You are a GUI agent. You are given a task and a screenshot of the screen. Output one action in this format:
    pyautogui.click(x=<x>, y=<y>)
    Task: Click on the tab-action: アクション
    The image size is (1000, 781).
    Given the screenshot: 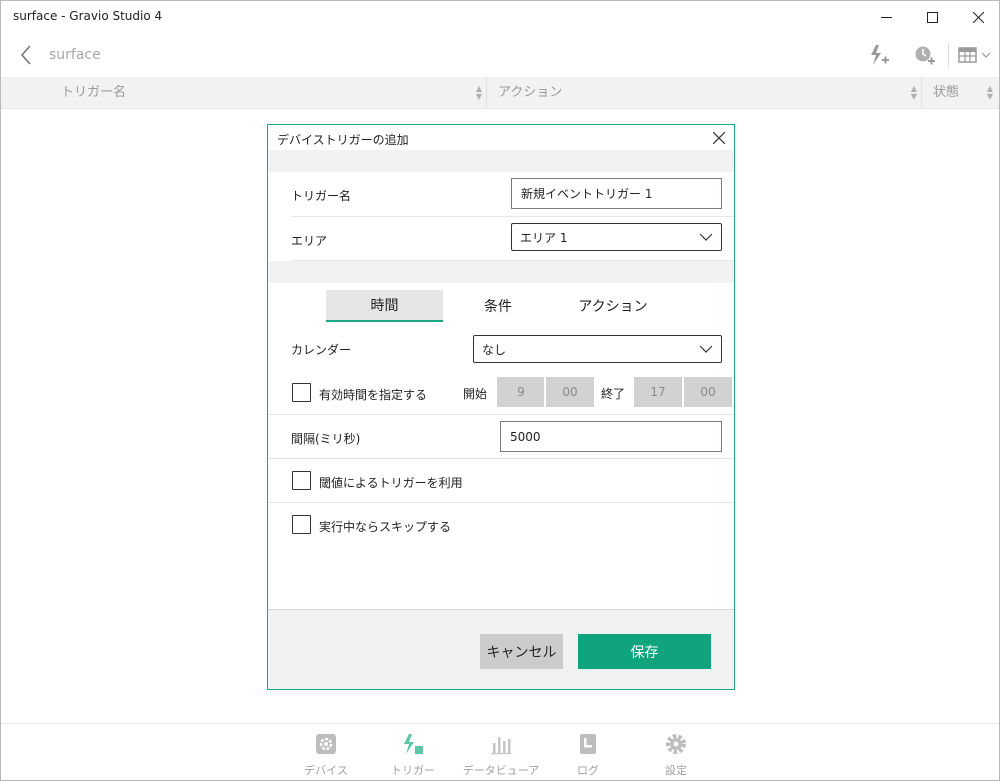 What is the action you would take?
    pyautogui.click(x=613, y=306)
    